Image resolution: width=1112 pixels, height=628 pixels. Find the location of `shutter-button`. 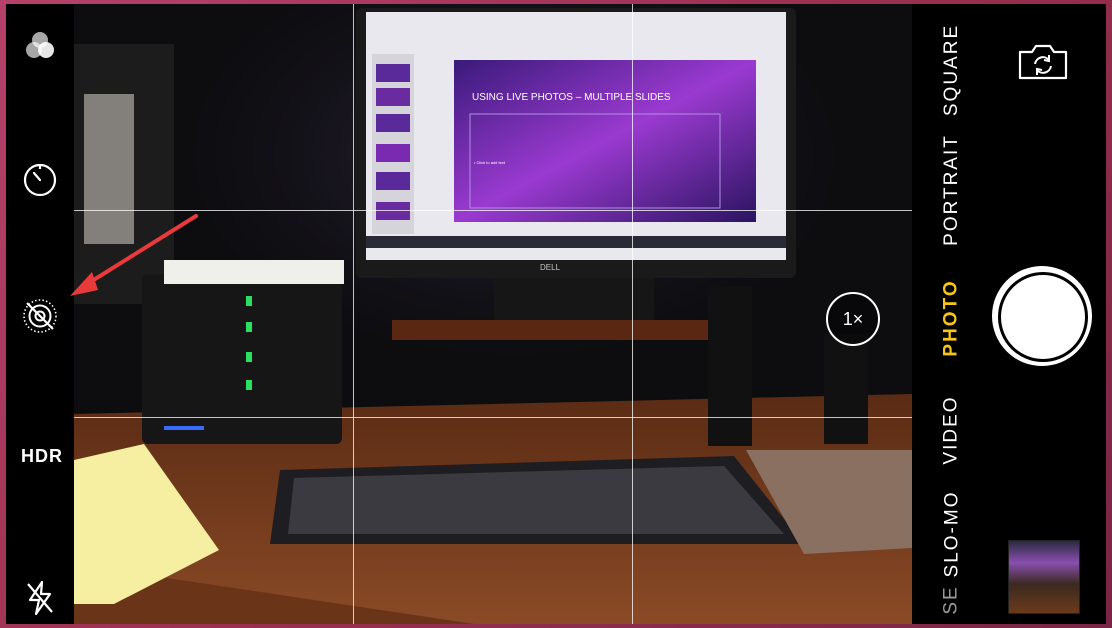

shutter-button is located at coordinates (1042, 316).